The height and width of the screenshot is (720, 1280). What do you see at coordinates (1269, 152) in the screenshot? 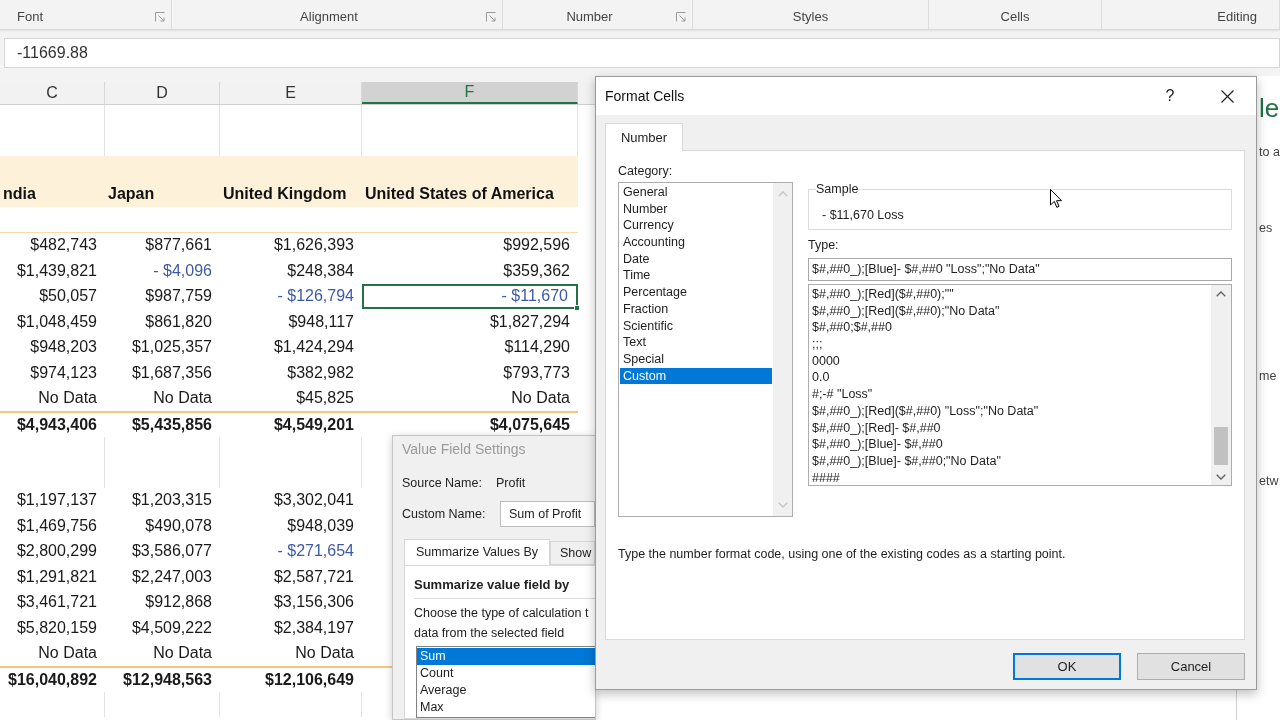
I see `pane-text: to a` at bounding box center [1269, 152].